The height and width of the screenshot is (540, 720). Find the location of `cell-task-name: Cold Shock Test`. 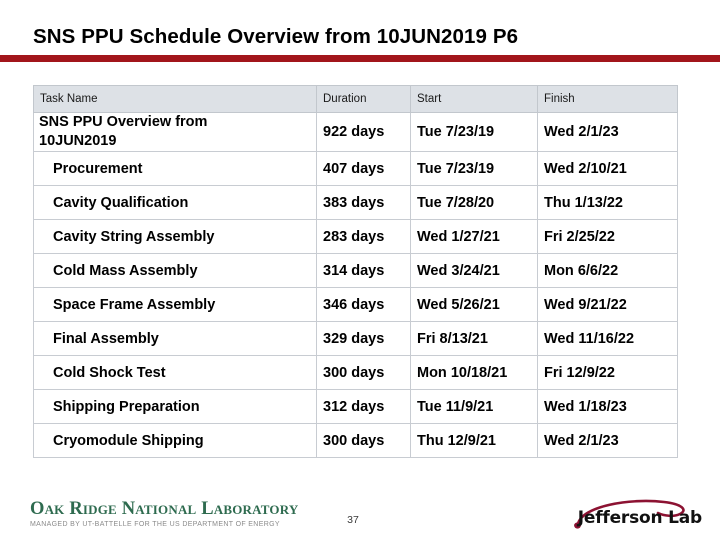

cell-task-name: Cold Shock Test is located at coordinates (175, 372).